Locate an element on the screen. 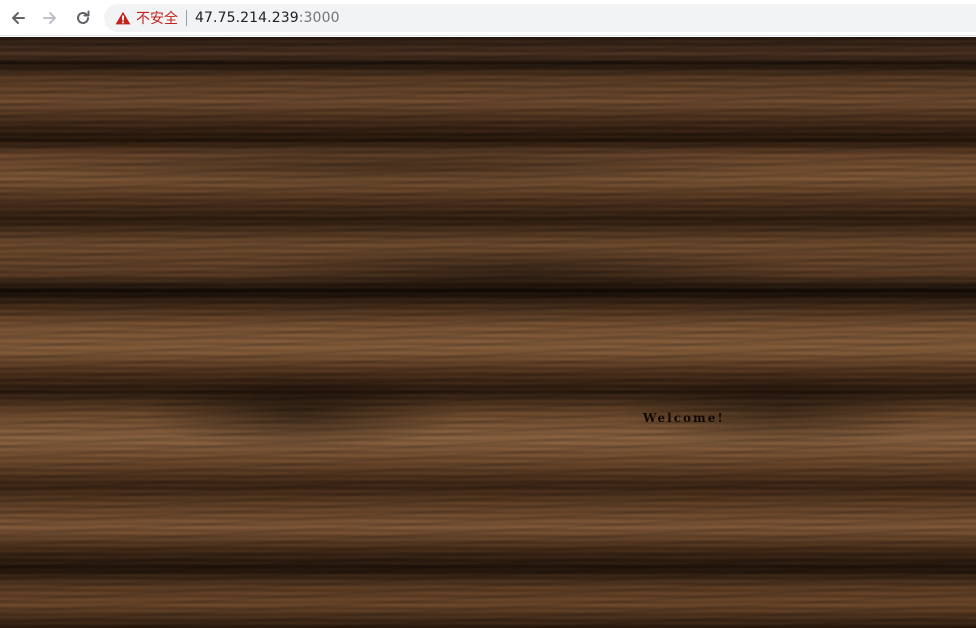  url-text: 47.75.214.239:3000 is located at coordinates (267, 18).